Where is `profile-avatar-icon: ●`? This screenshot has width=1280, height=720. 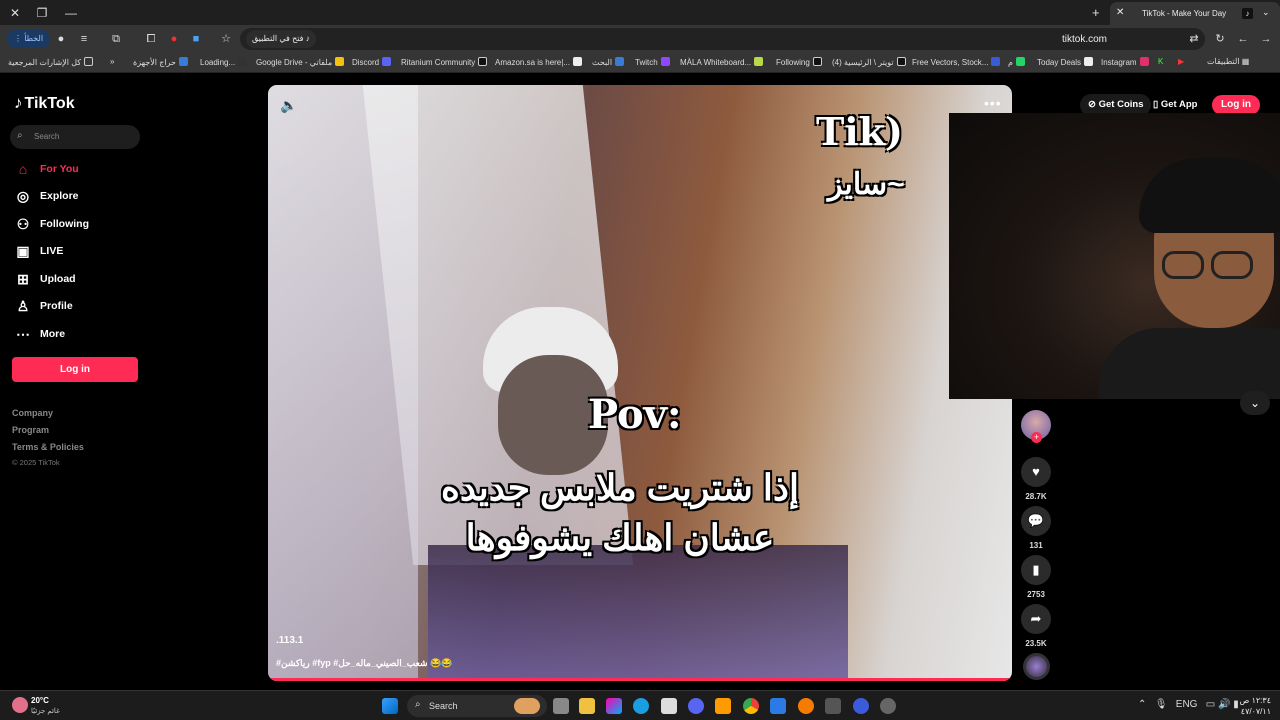
profile-avatar-icon: ● is located at coordinates (61, 39).